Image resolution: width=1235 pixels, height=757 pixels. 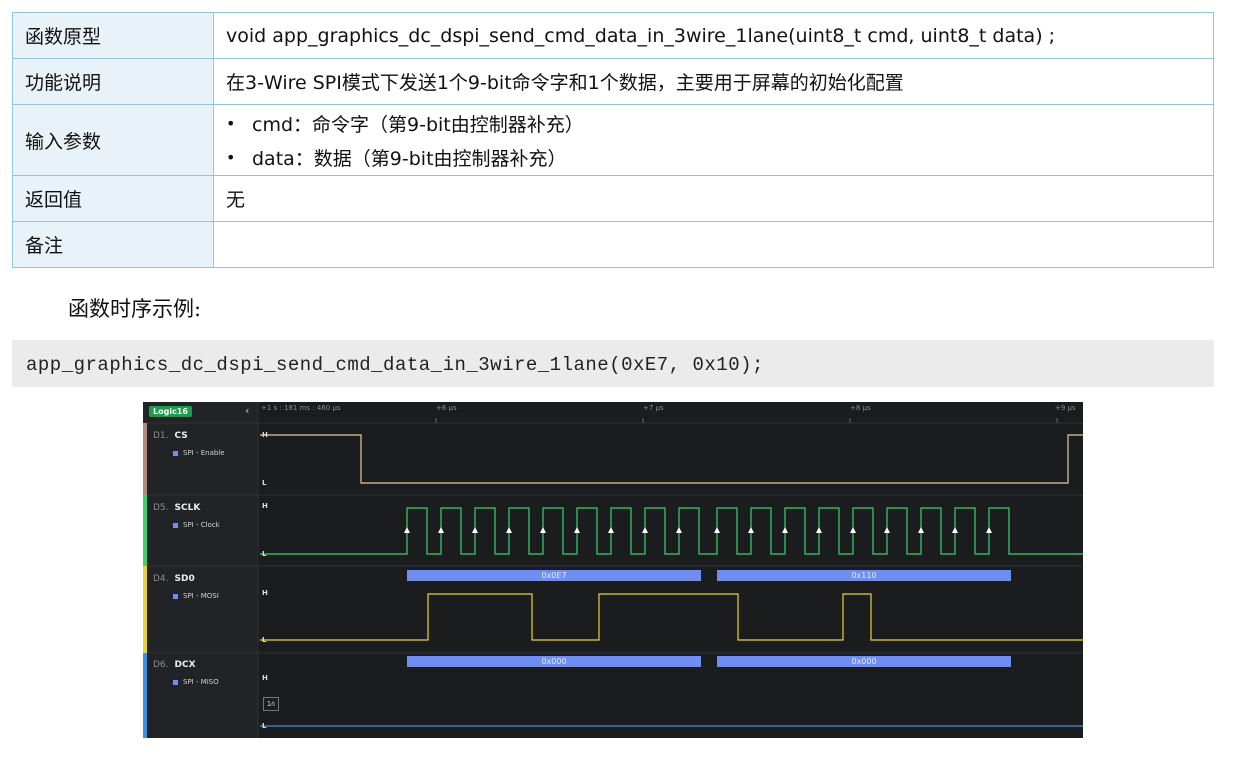 What do you see at coordinates (713, 244) in the screenshot?
I see `row-value` at bounding box center [713, 244].